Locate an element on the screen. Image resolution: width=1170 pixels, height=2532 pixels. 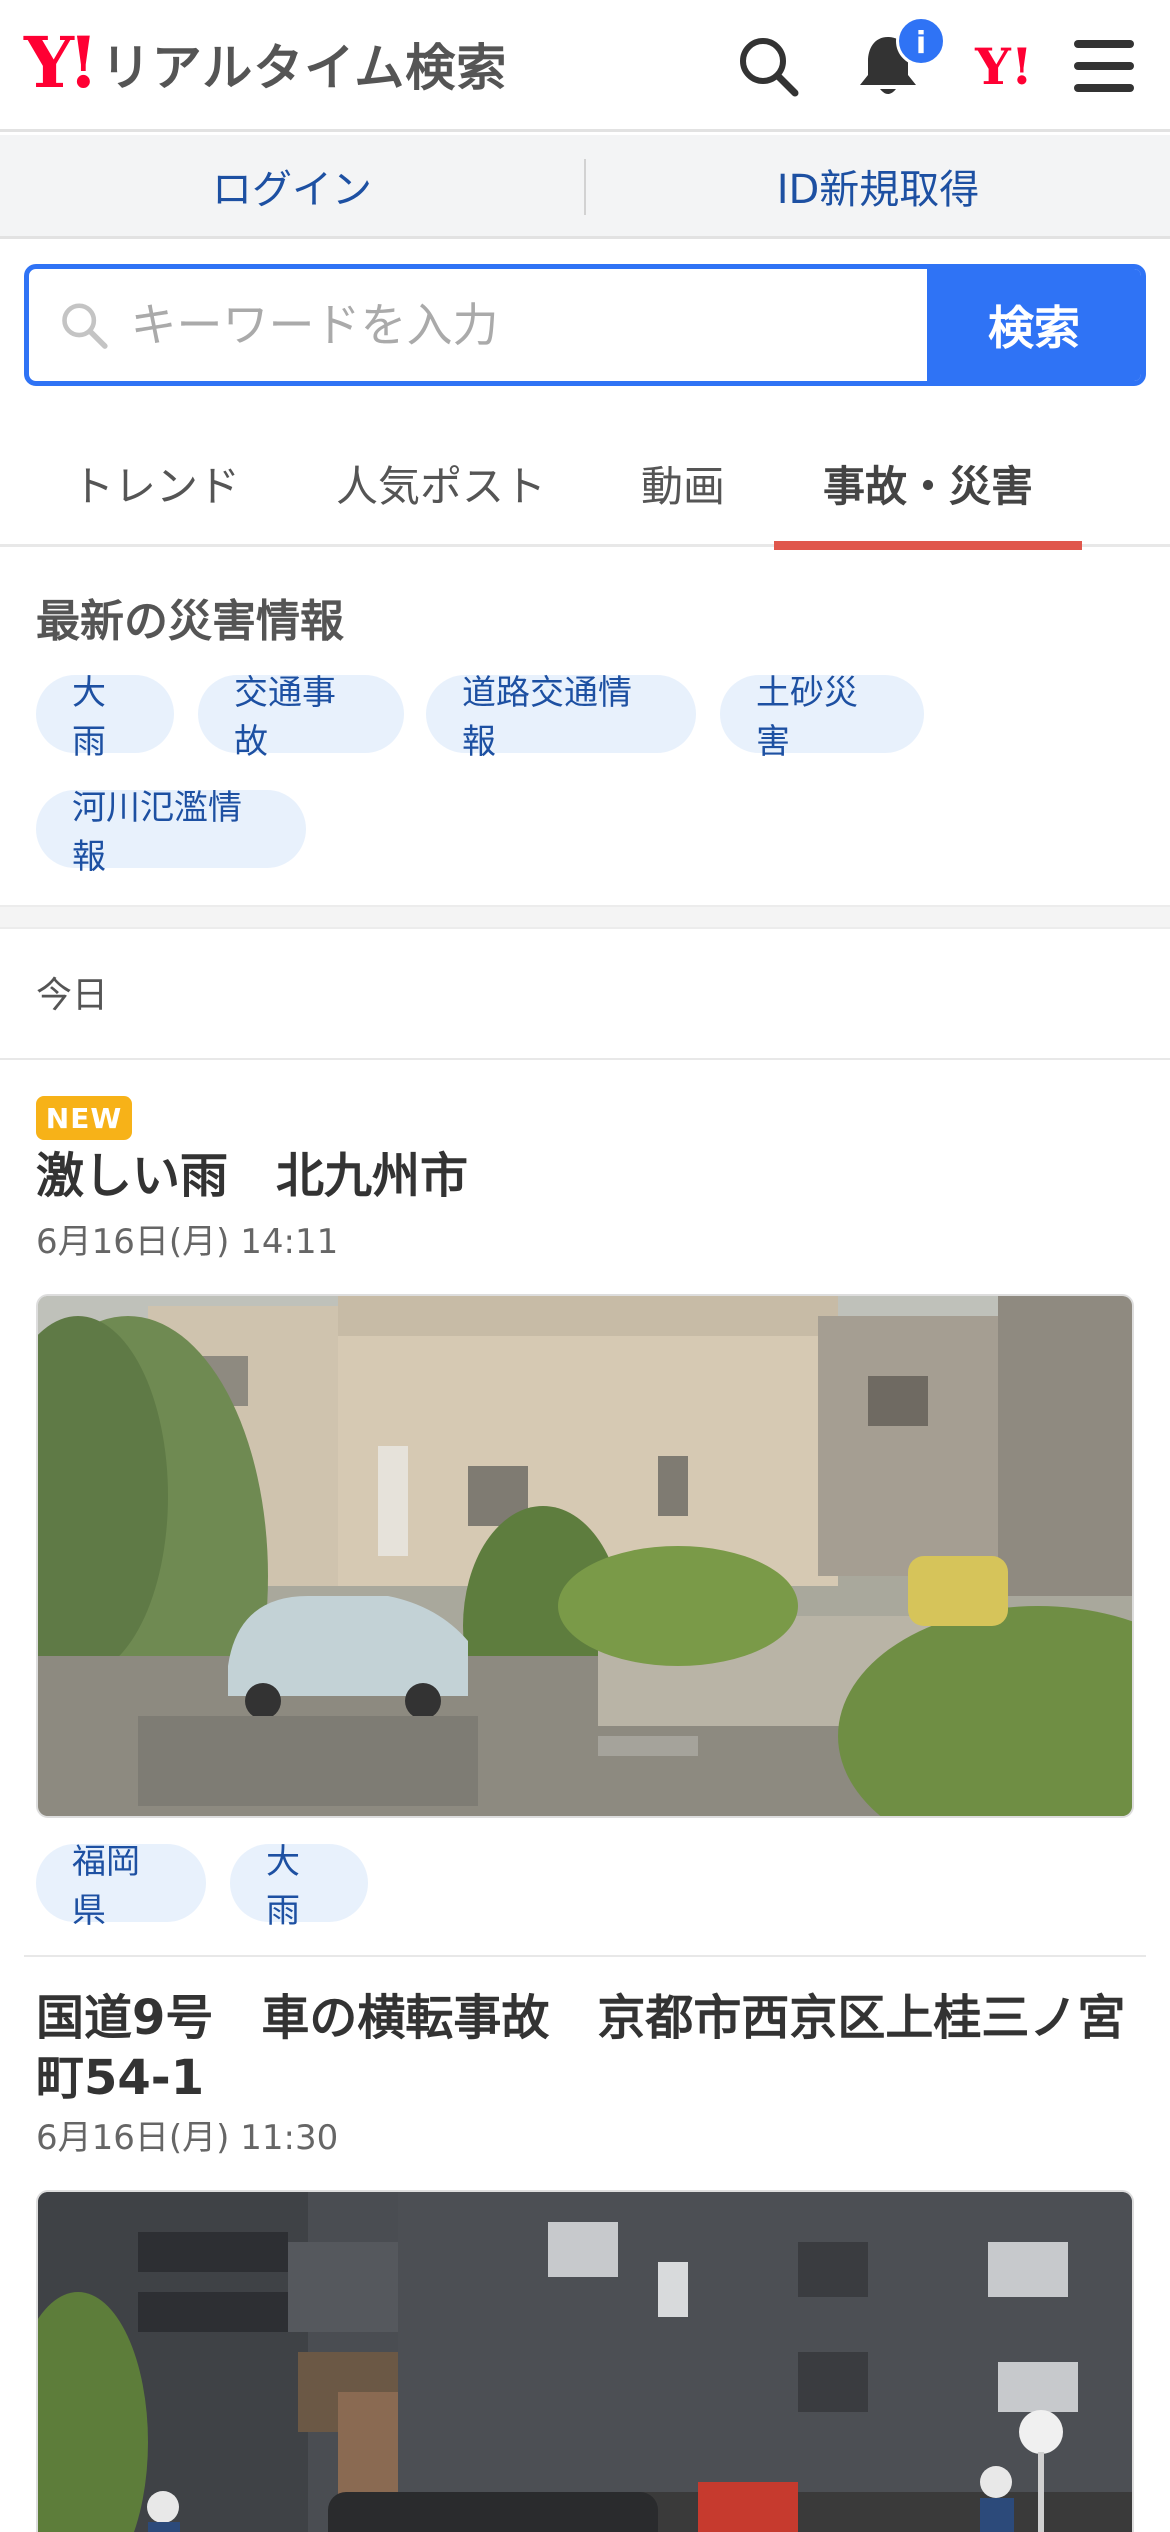
tab-videos: 動画 is located at coordinates (683, 483).